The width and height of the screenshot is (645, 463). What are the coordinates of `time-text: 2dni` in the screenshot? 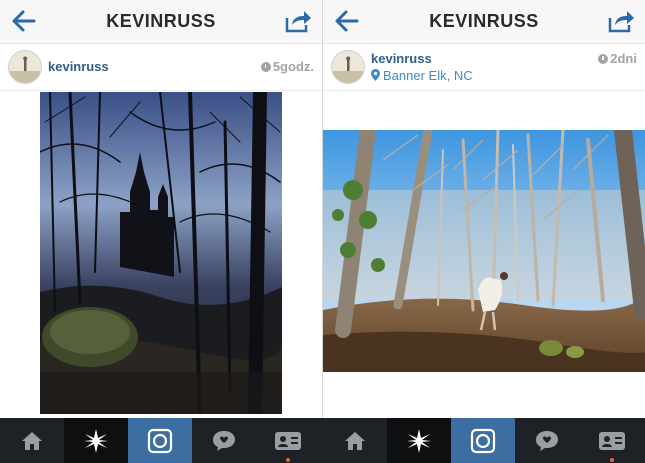 It's located at (623, 58).